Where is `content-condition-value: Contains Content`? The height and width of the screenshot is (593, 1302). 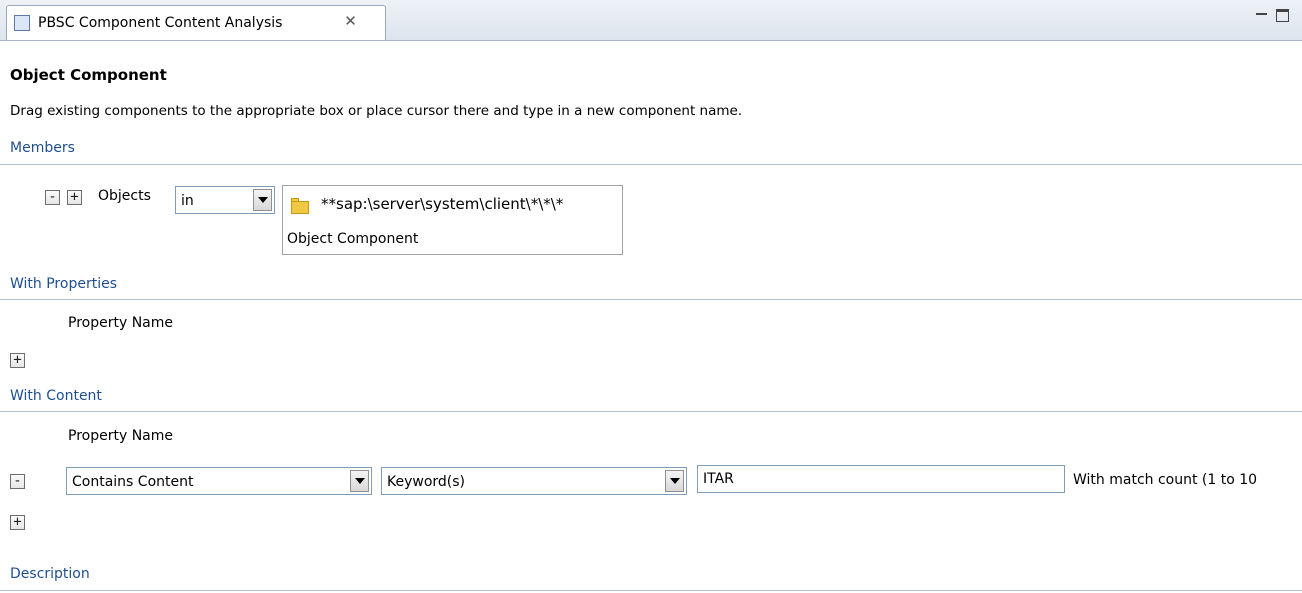 content-condition-value: Contains Content is located at coordinates (133, 482).